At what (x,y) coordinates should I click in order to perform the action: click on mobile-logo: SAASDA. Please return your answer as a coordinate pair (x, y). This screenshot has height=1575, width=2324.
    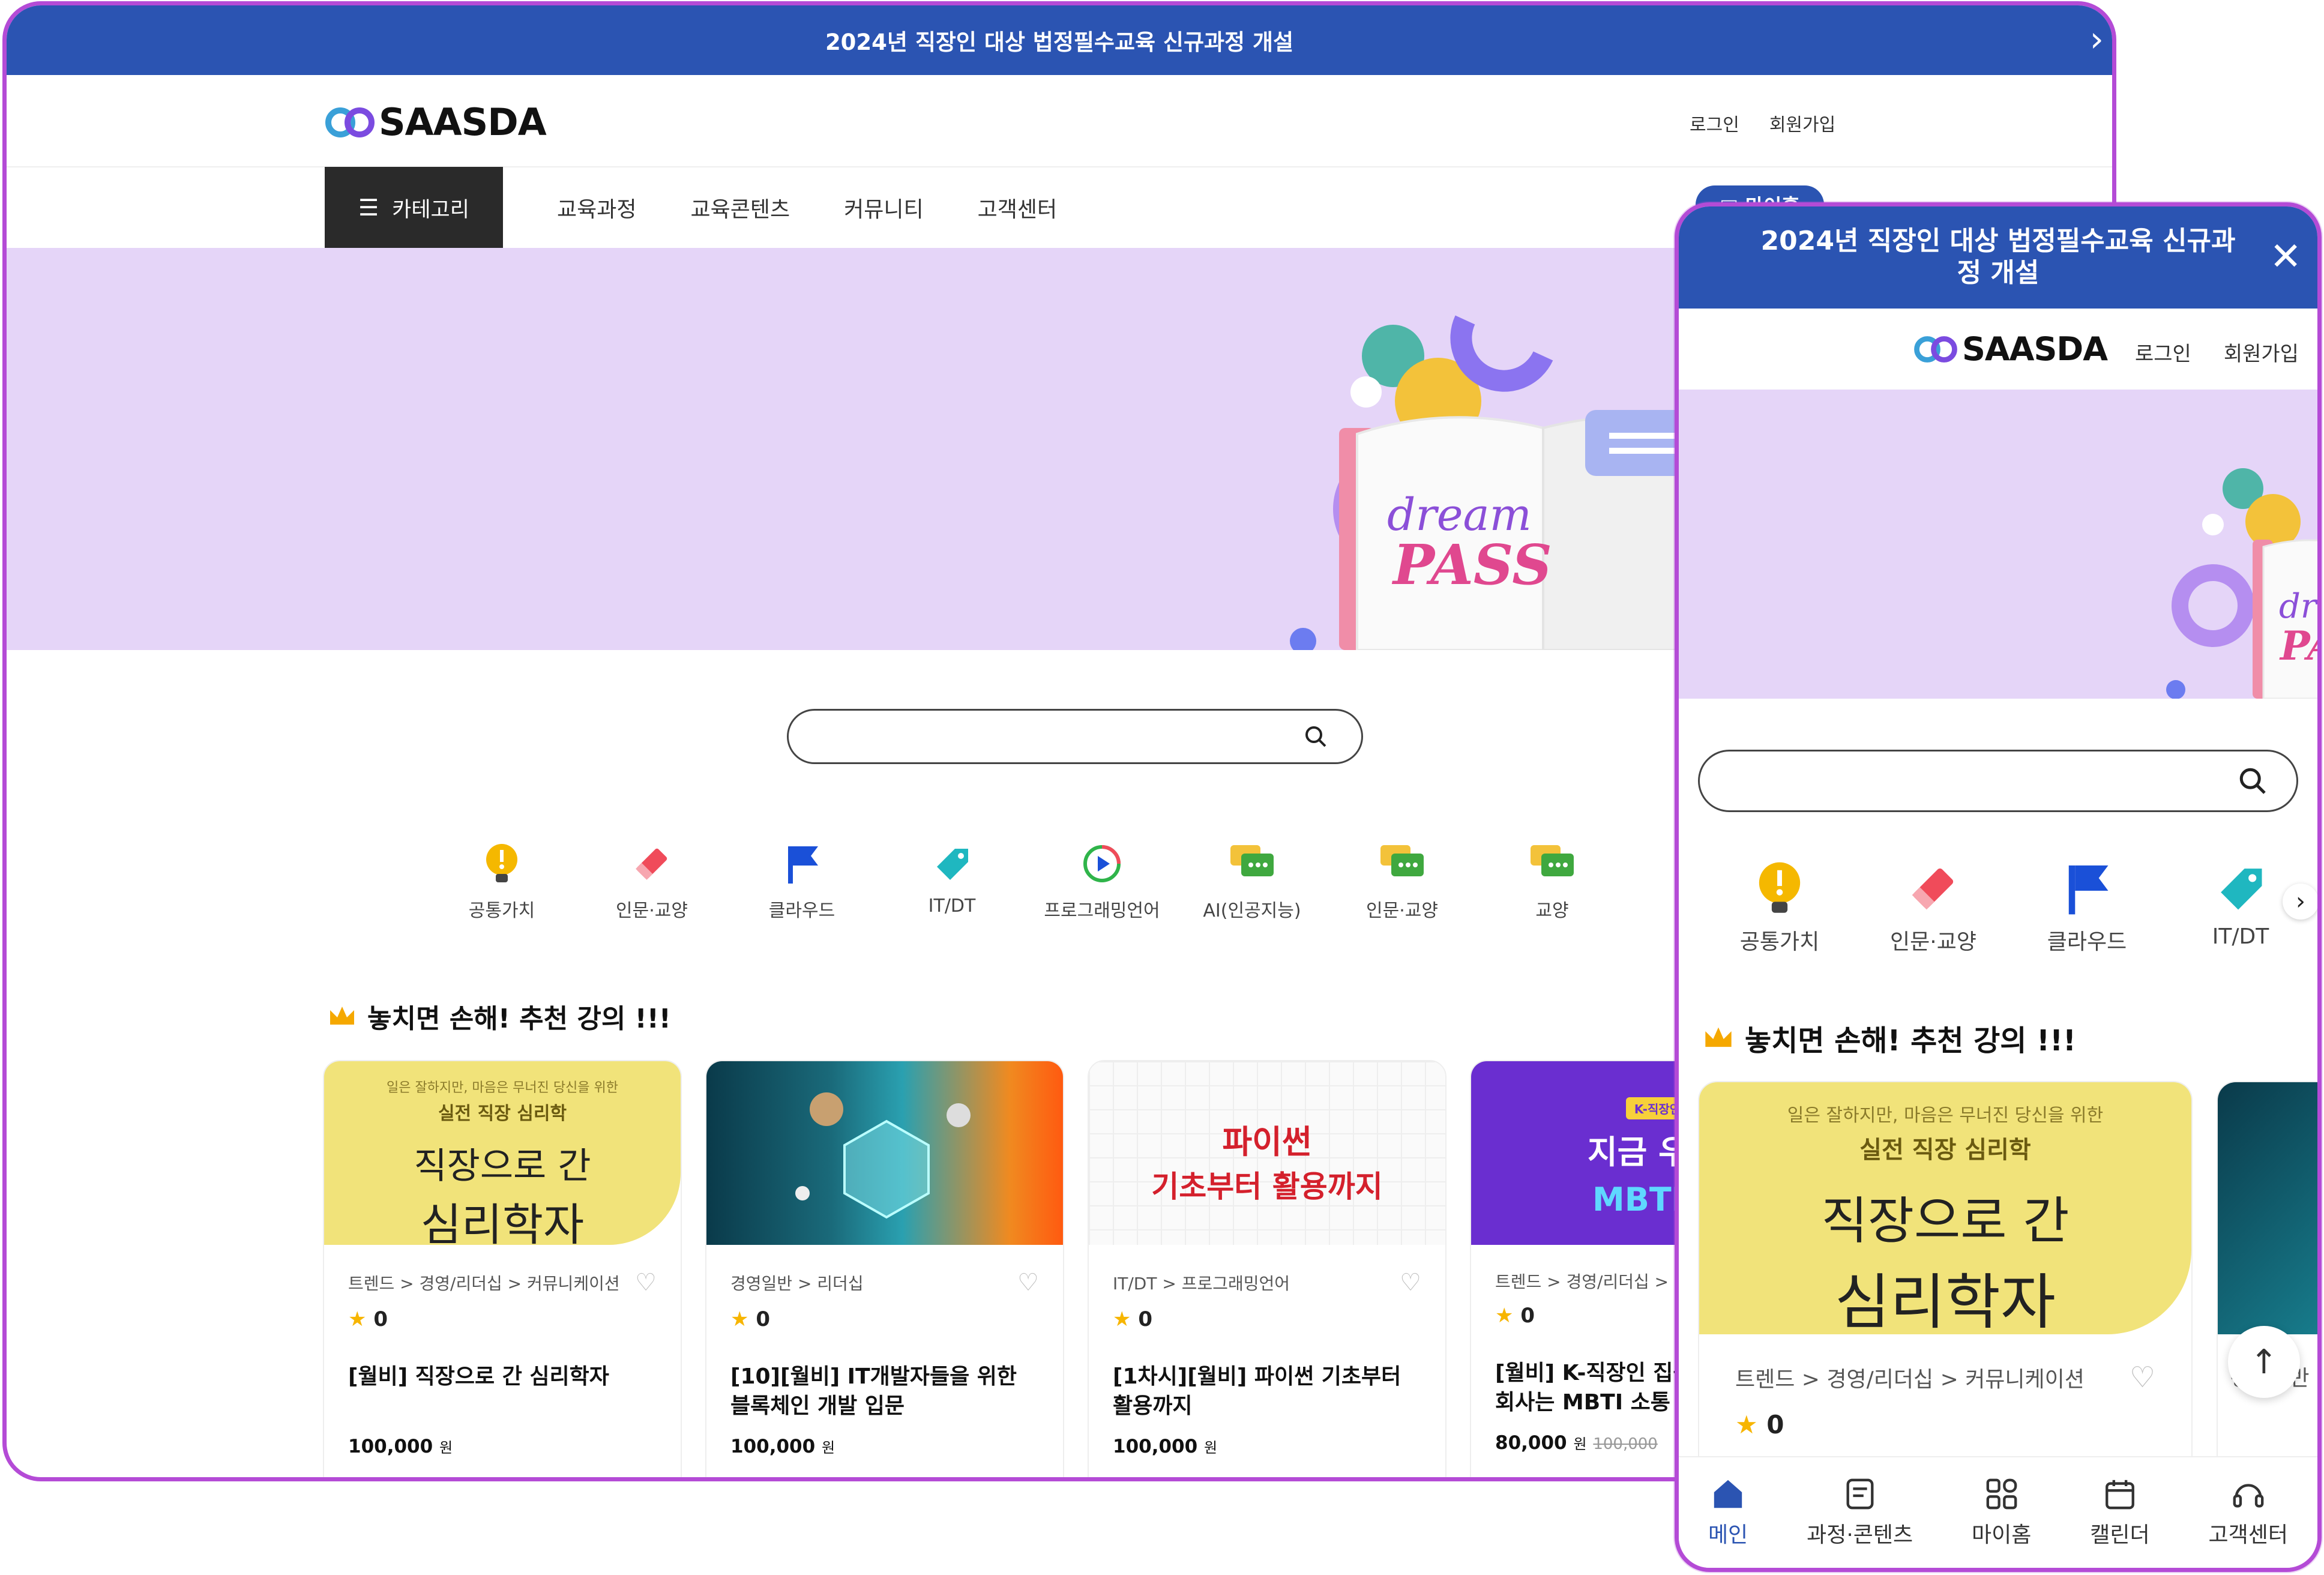
    Looking at the image, I should click on (2010, 349).